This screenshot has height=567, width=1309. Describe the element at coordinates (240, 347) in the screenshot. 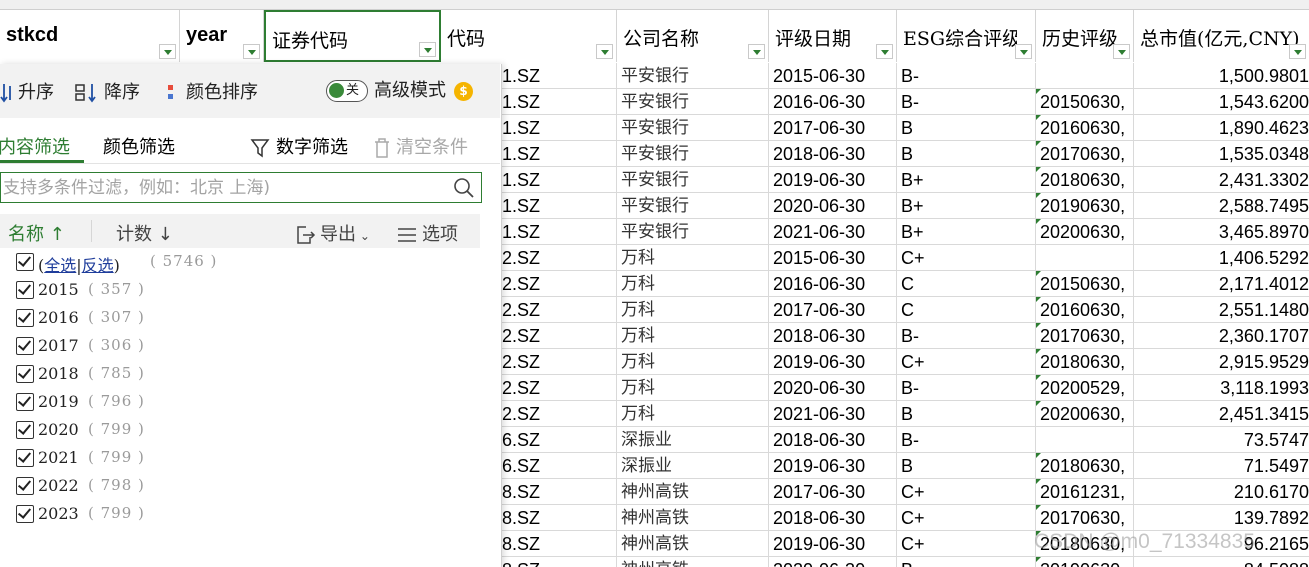

I see `list-item: 2017 ( 306 )` at that location.